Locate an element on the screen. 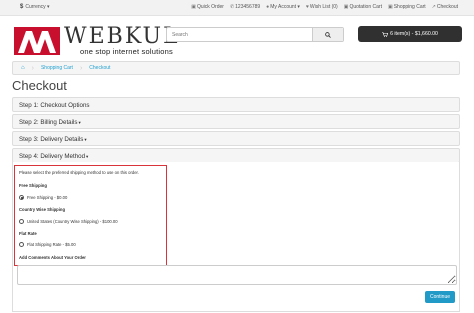 The height and width of the screenshot is (313, 474). phone-icon: ✆ is located at coordinates (232, 7).